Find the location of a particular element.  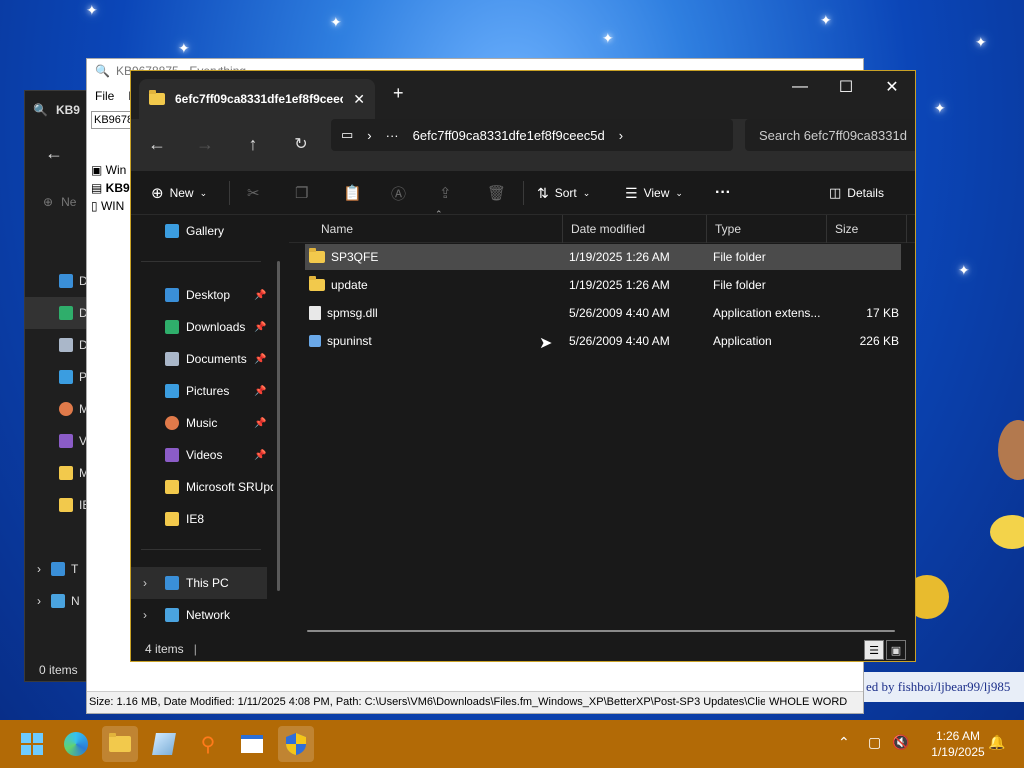

share-icon: ⇪ is located at coordinates (445, 193).